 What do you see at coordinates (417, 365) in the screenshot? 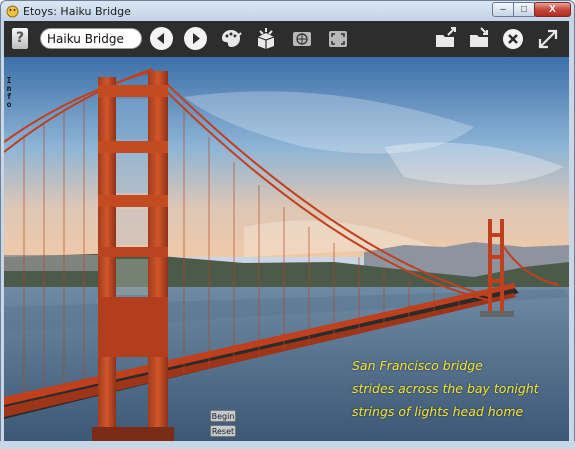
I see `haiku-line-1: San Francisco bridge` at bounding box center [417, 365].